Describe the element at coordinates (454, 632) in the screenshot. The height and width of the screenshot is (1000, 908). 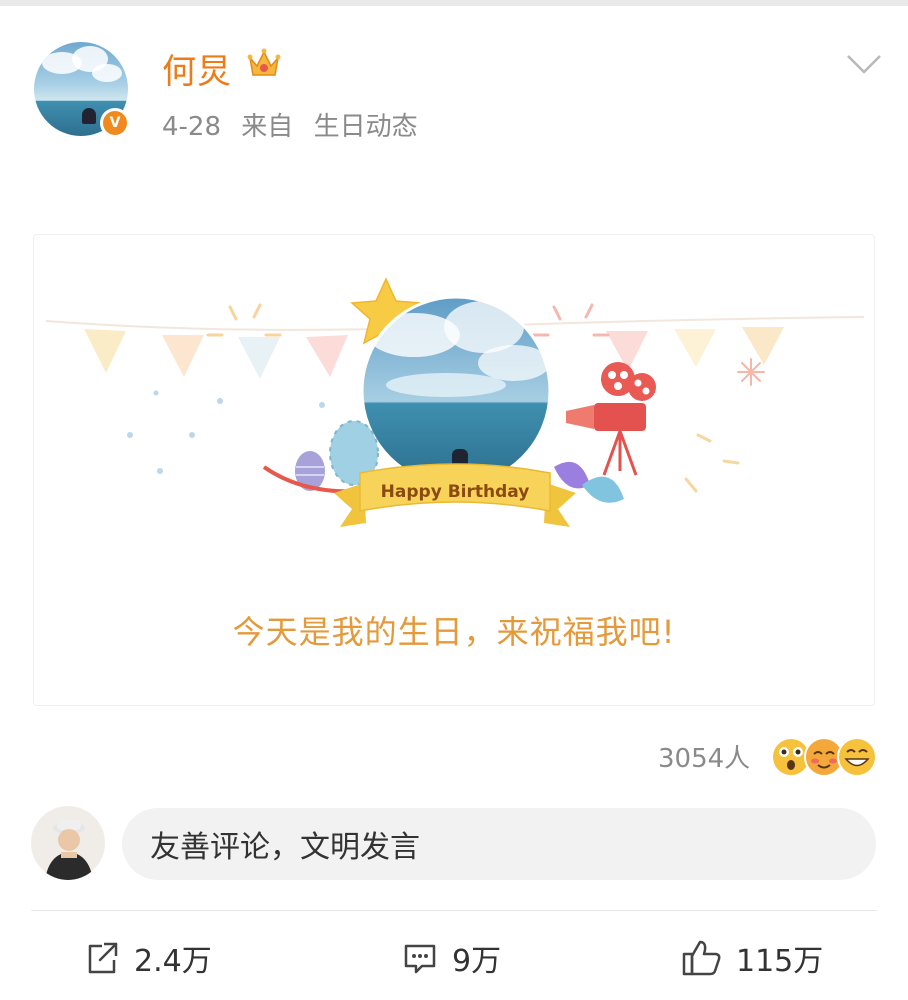
I see `birthday-caption: 今天是我的生日，来祝福我吧!` at that location.